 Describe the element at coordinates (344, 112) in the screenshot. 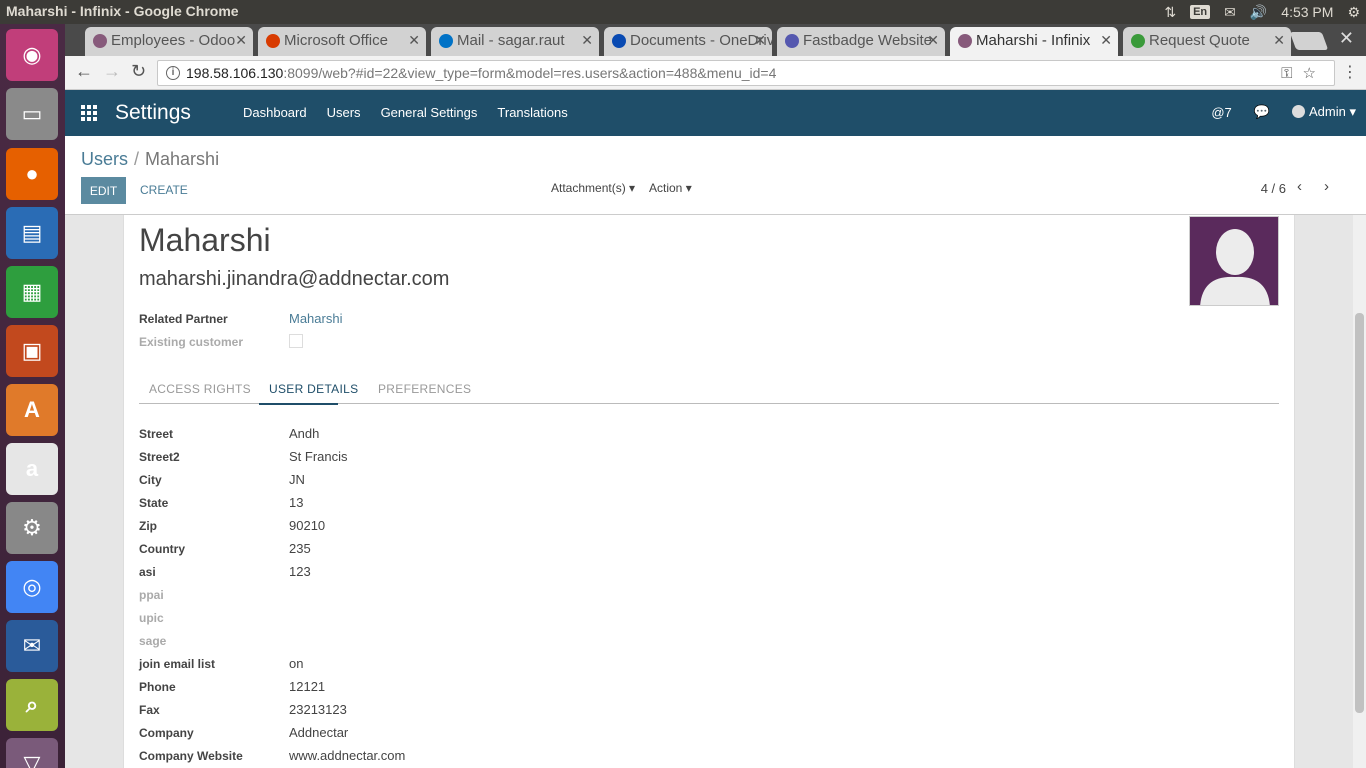

I see `menu-item-users: Users` at that location.